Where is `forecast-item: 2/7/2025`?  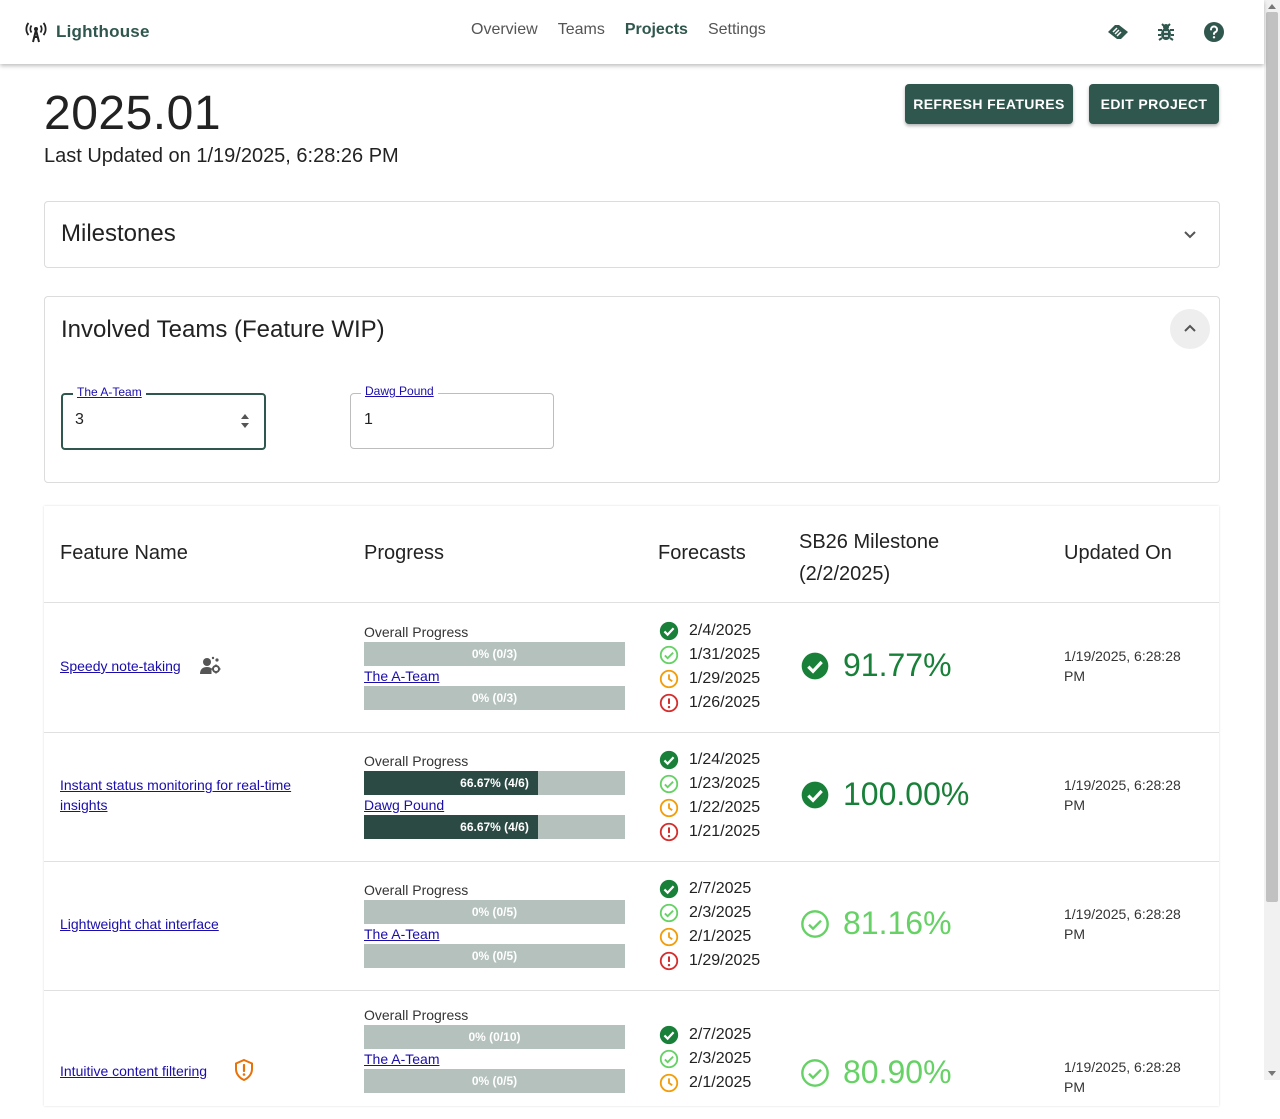 forecast-item: 2/7/2025 is located at coordinates (704, 1035).